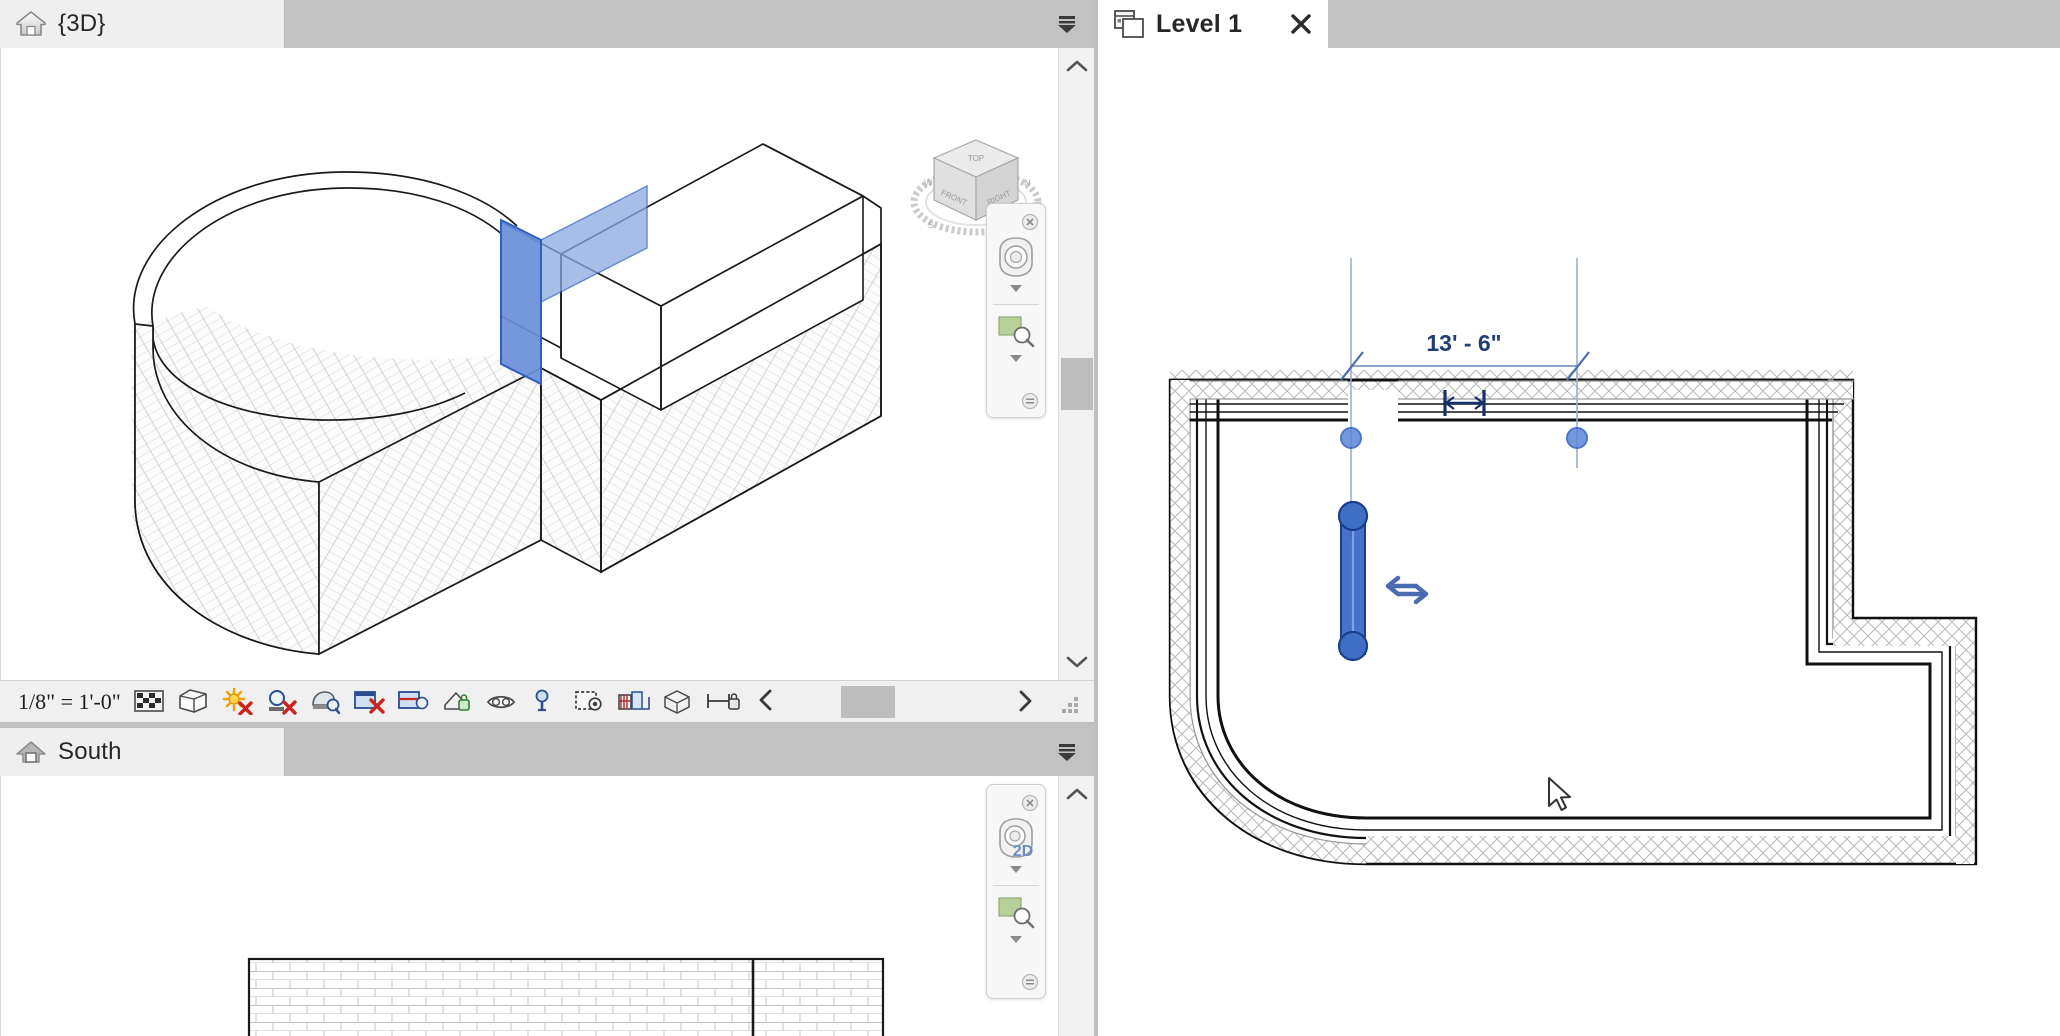 The image size is (2060, 1036). Describe the element at coordinates (237, 702) in the screenshot. I see `sun-path-off-icon` at that location.